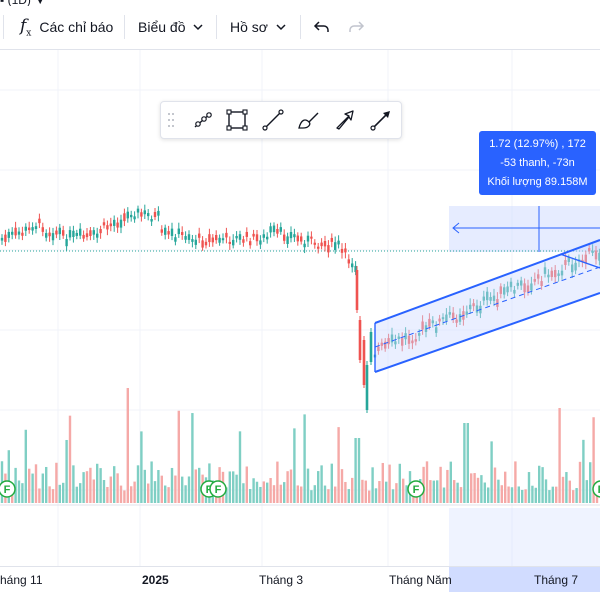  I want to click on fx-icon: fx, so click(26, 27).